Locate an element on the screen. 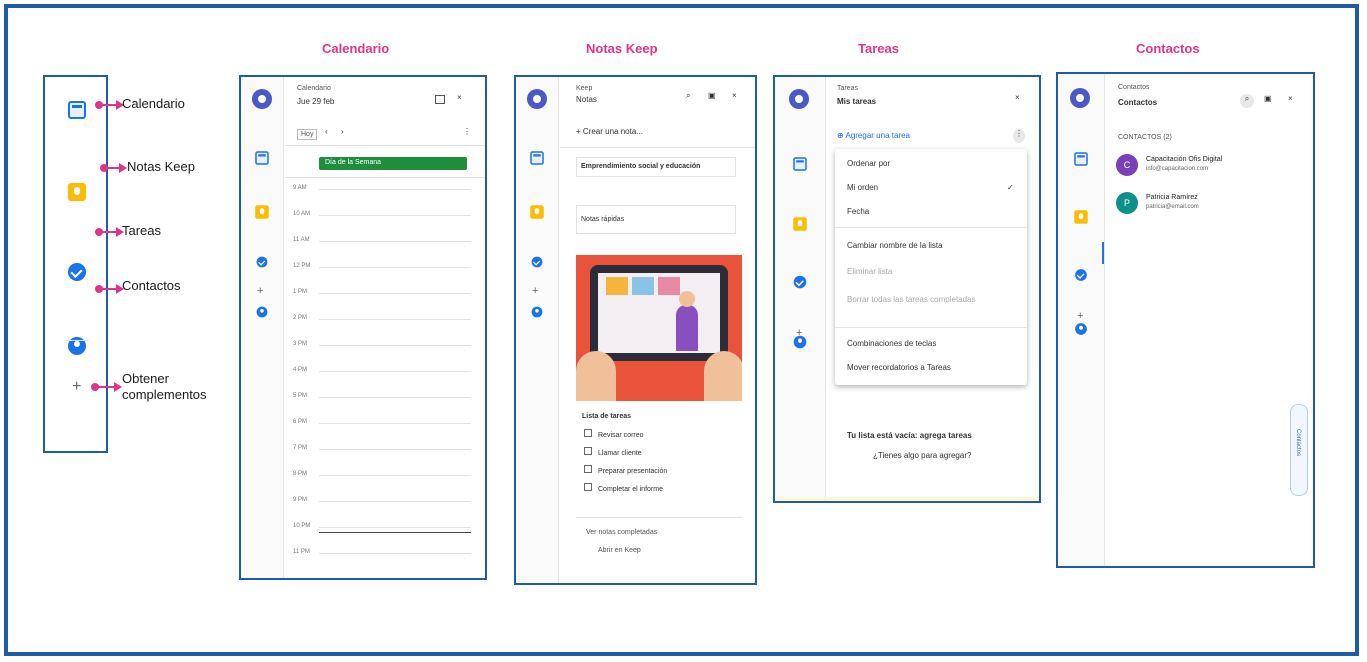  menu-item: Cambiar nombre de la lista is located at coordinates (895, 245).